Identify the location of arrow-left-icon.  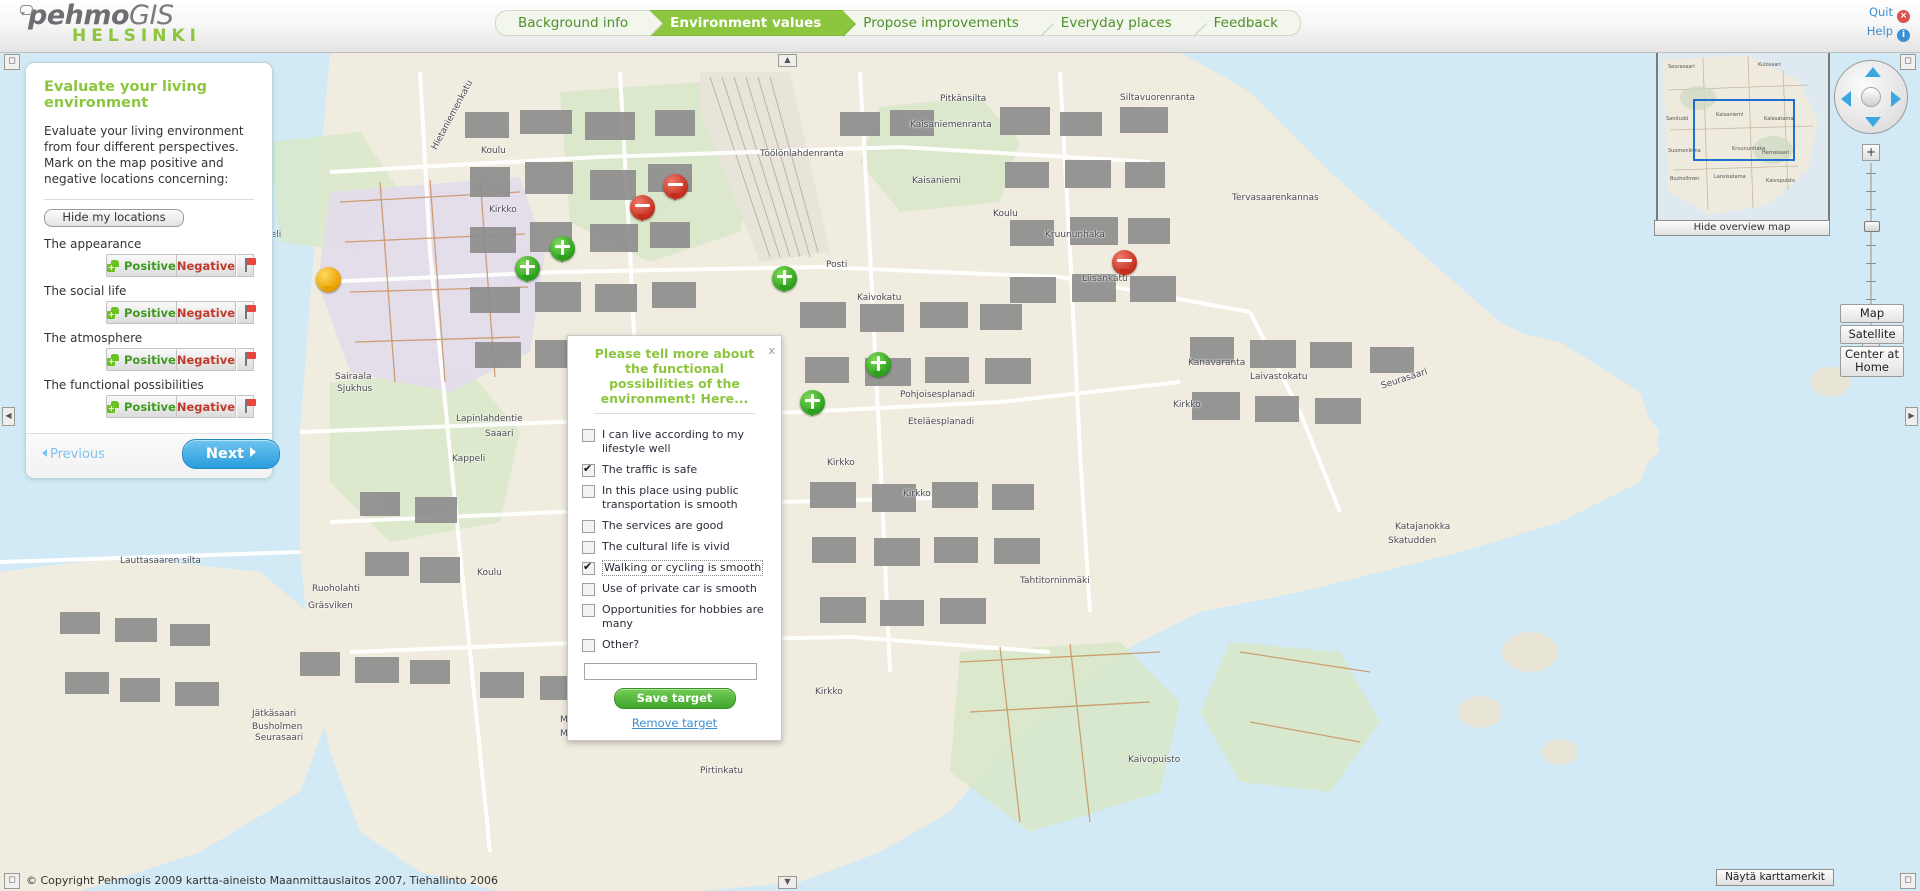
(1846, 99).